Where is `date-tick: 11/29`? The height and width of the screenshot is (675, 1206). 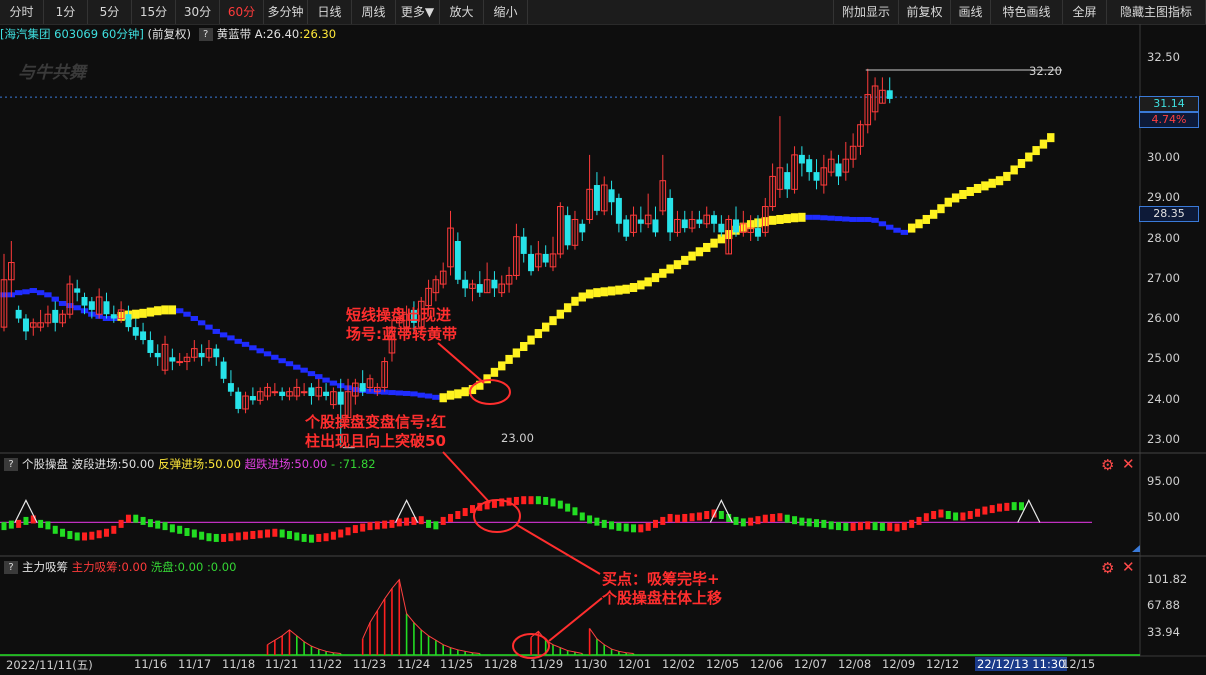
date-tick: 11/29 is located at coordinates (547, 664).